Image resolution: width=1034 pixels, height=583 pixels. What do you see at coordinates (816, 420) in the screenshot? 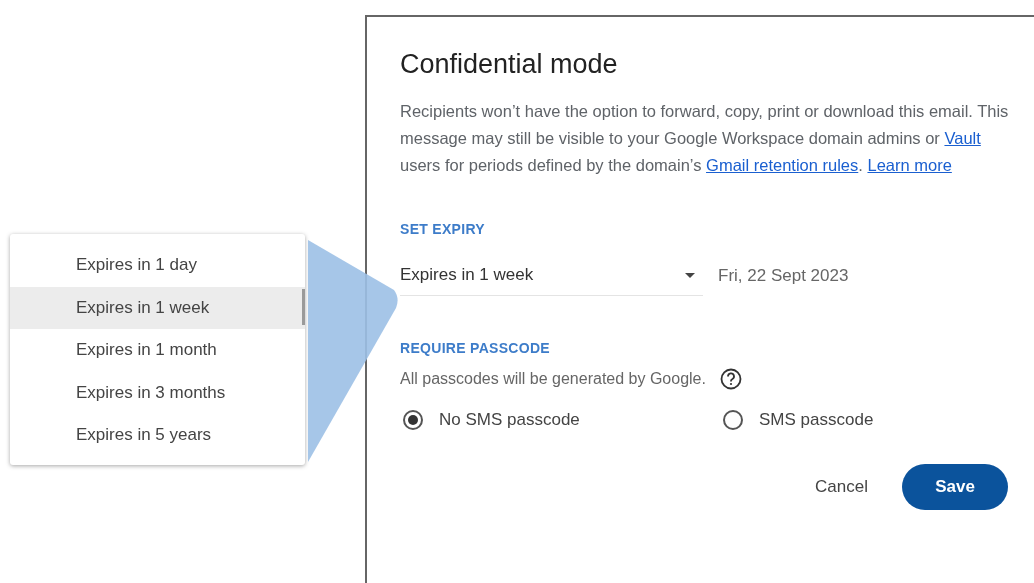
I see `radio-label: SMS passcode` at bounding box center [816, 420].